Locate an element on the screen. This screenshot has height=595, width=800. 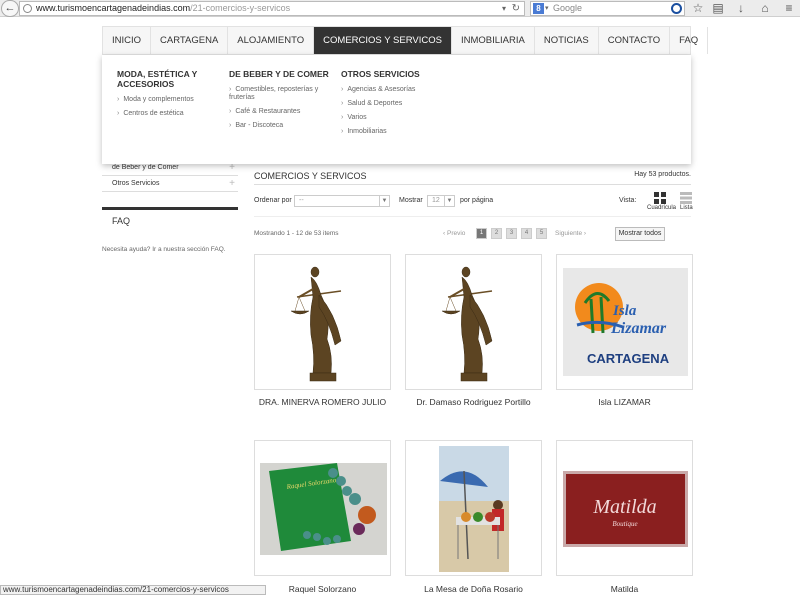
nav-cartagena: CARTAGENA is located at coordinates (190, 40).